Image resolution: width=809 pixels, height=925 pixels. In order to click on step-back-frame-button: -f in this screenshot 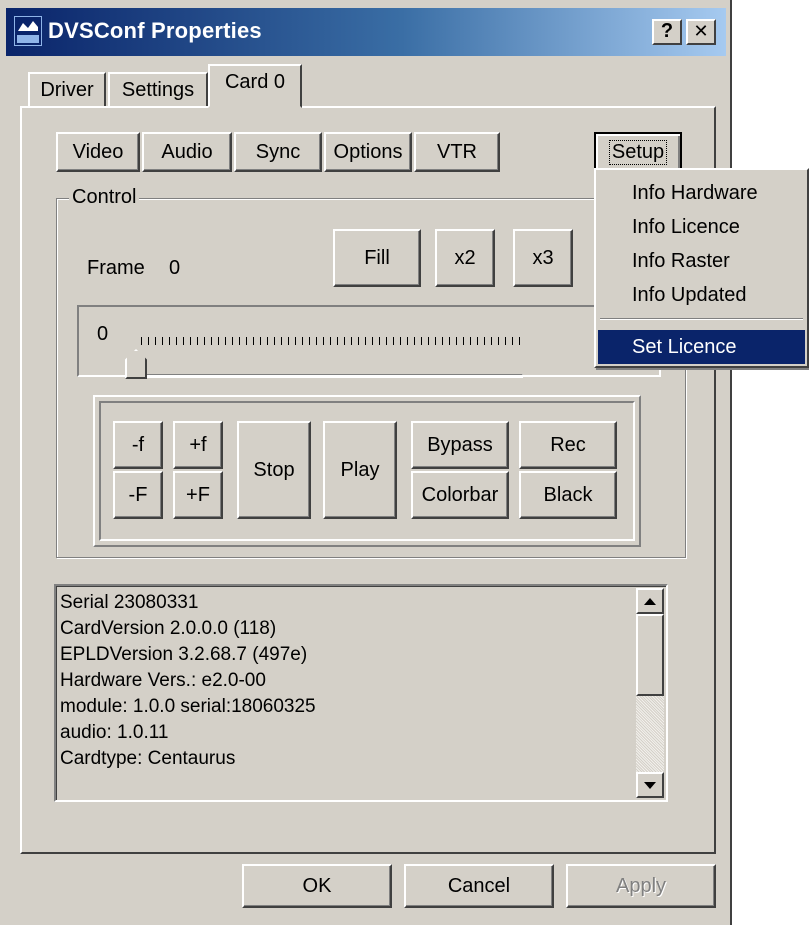, I will do `click(138, 445)`.